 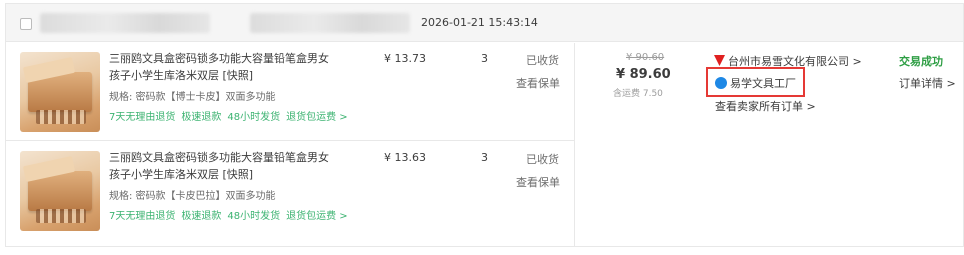 What do you see at coordinates (330, 23) in the screenshot?
I see `redacted-order-number` at bounding box center [330, 23].